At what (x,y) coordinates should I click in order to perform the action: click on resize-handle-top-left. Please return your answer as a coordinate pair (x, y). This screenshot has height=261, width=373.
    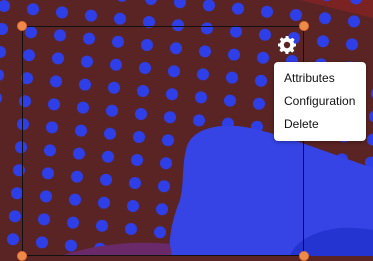
    Looking at the image, I should click on (22, 26).